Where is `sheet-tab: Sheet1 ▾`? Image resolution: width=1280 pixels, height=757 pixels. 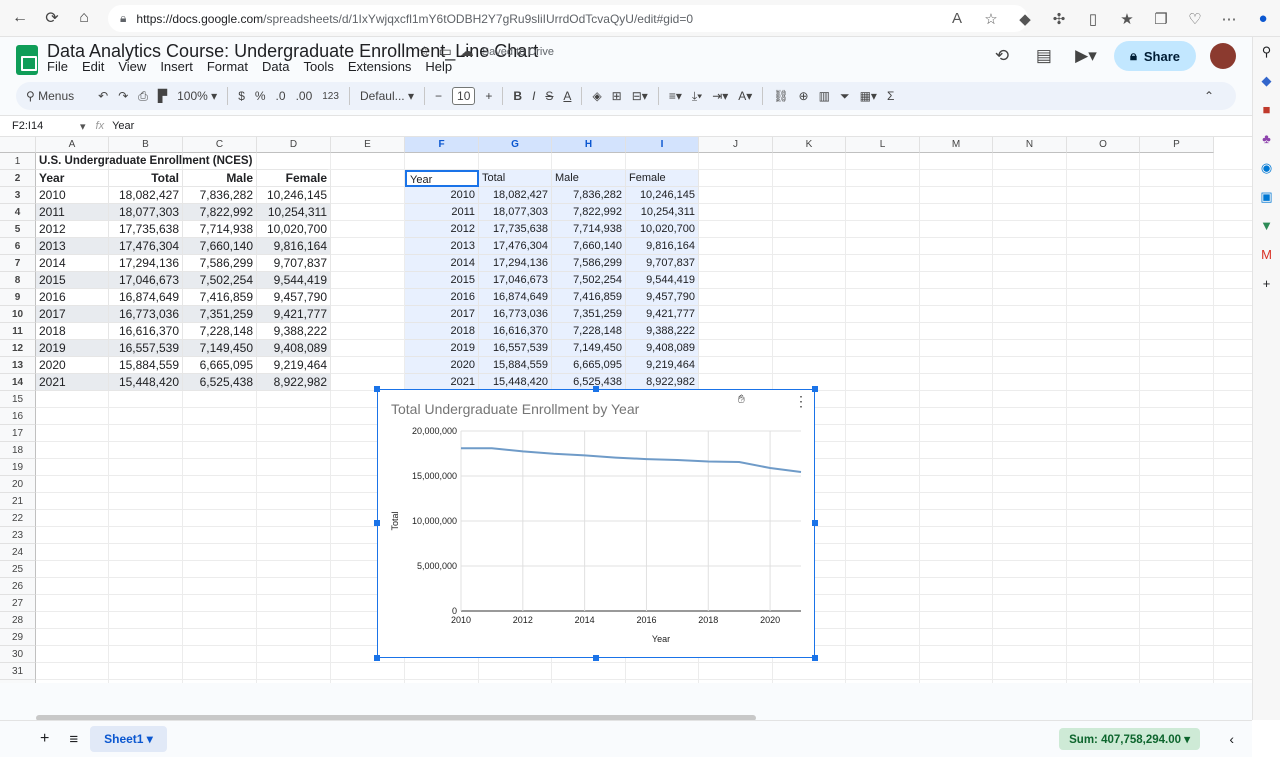
sheet-tab: Sheet1 ▾ is located at coordinates (128, 739).